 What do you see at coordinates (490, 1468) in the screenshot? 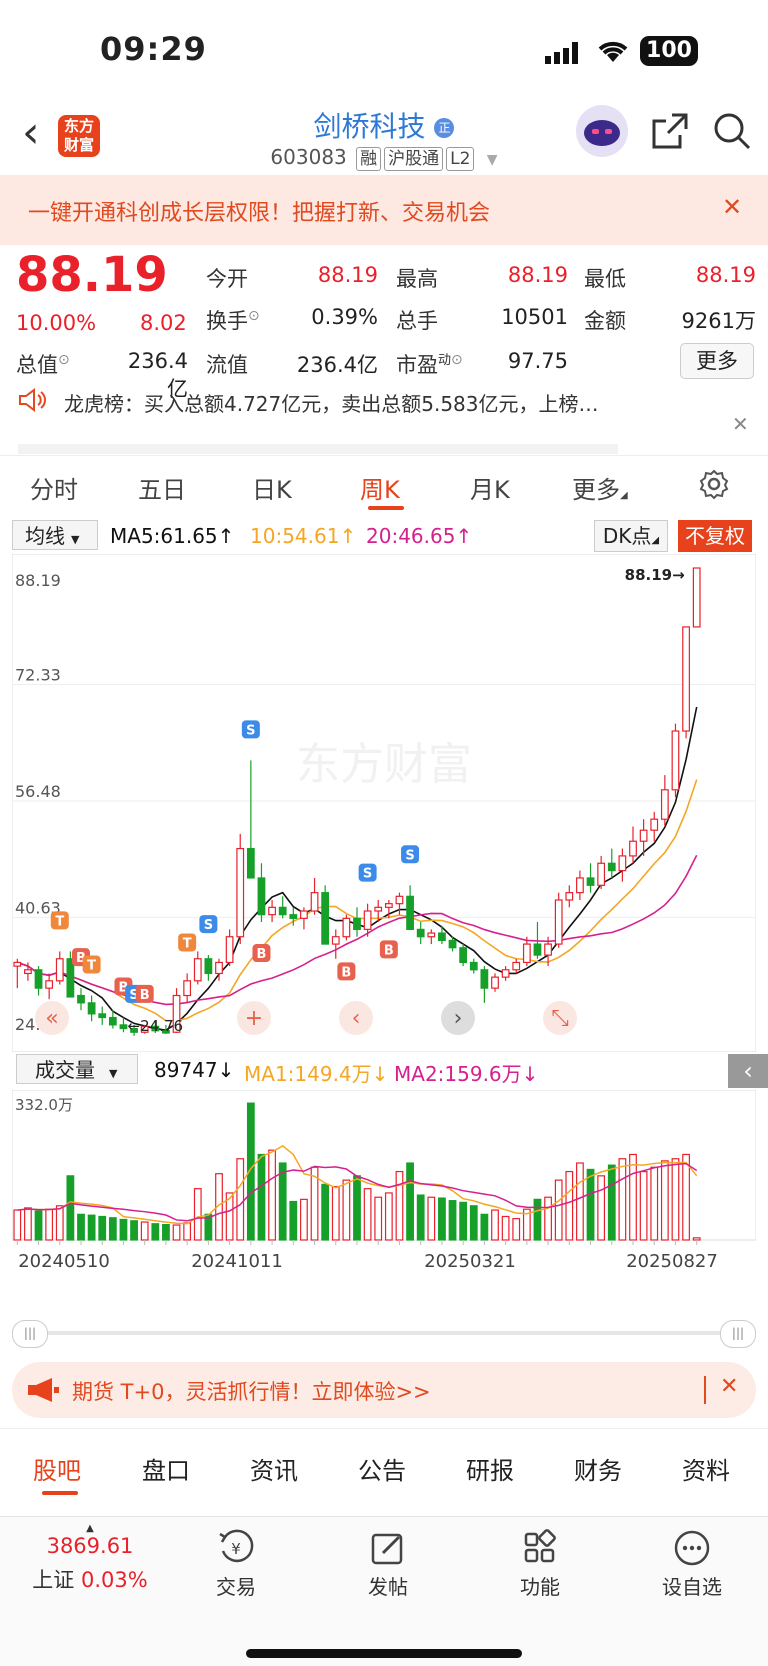
I see `tab-research: 研报` at bounding box center [490, 1468].